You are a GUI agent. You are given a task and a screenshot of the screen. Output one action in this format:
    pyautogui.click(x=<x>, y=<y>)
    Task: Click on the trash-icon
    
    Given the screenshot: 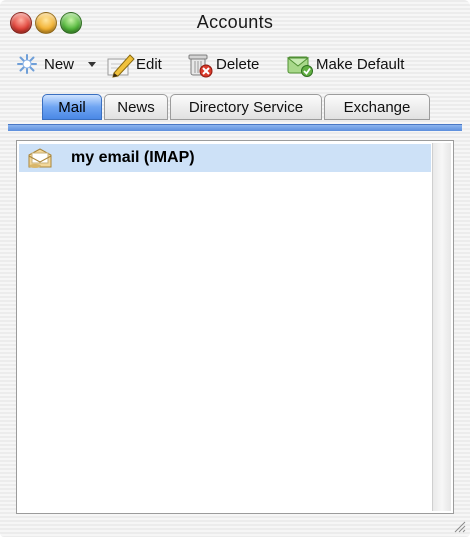 What is the action you would take?
    pyautogui.click(x=199, y=64)
    